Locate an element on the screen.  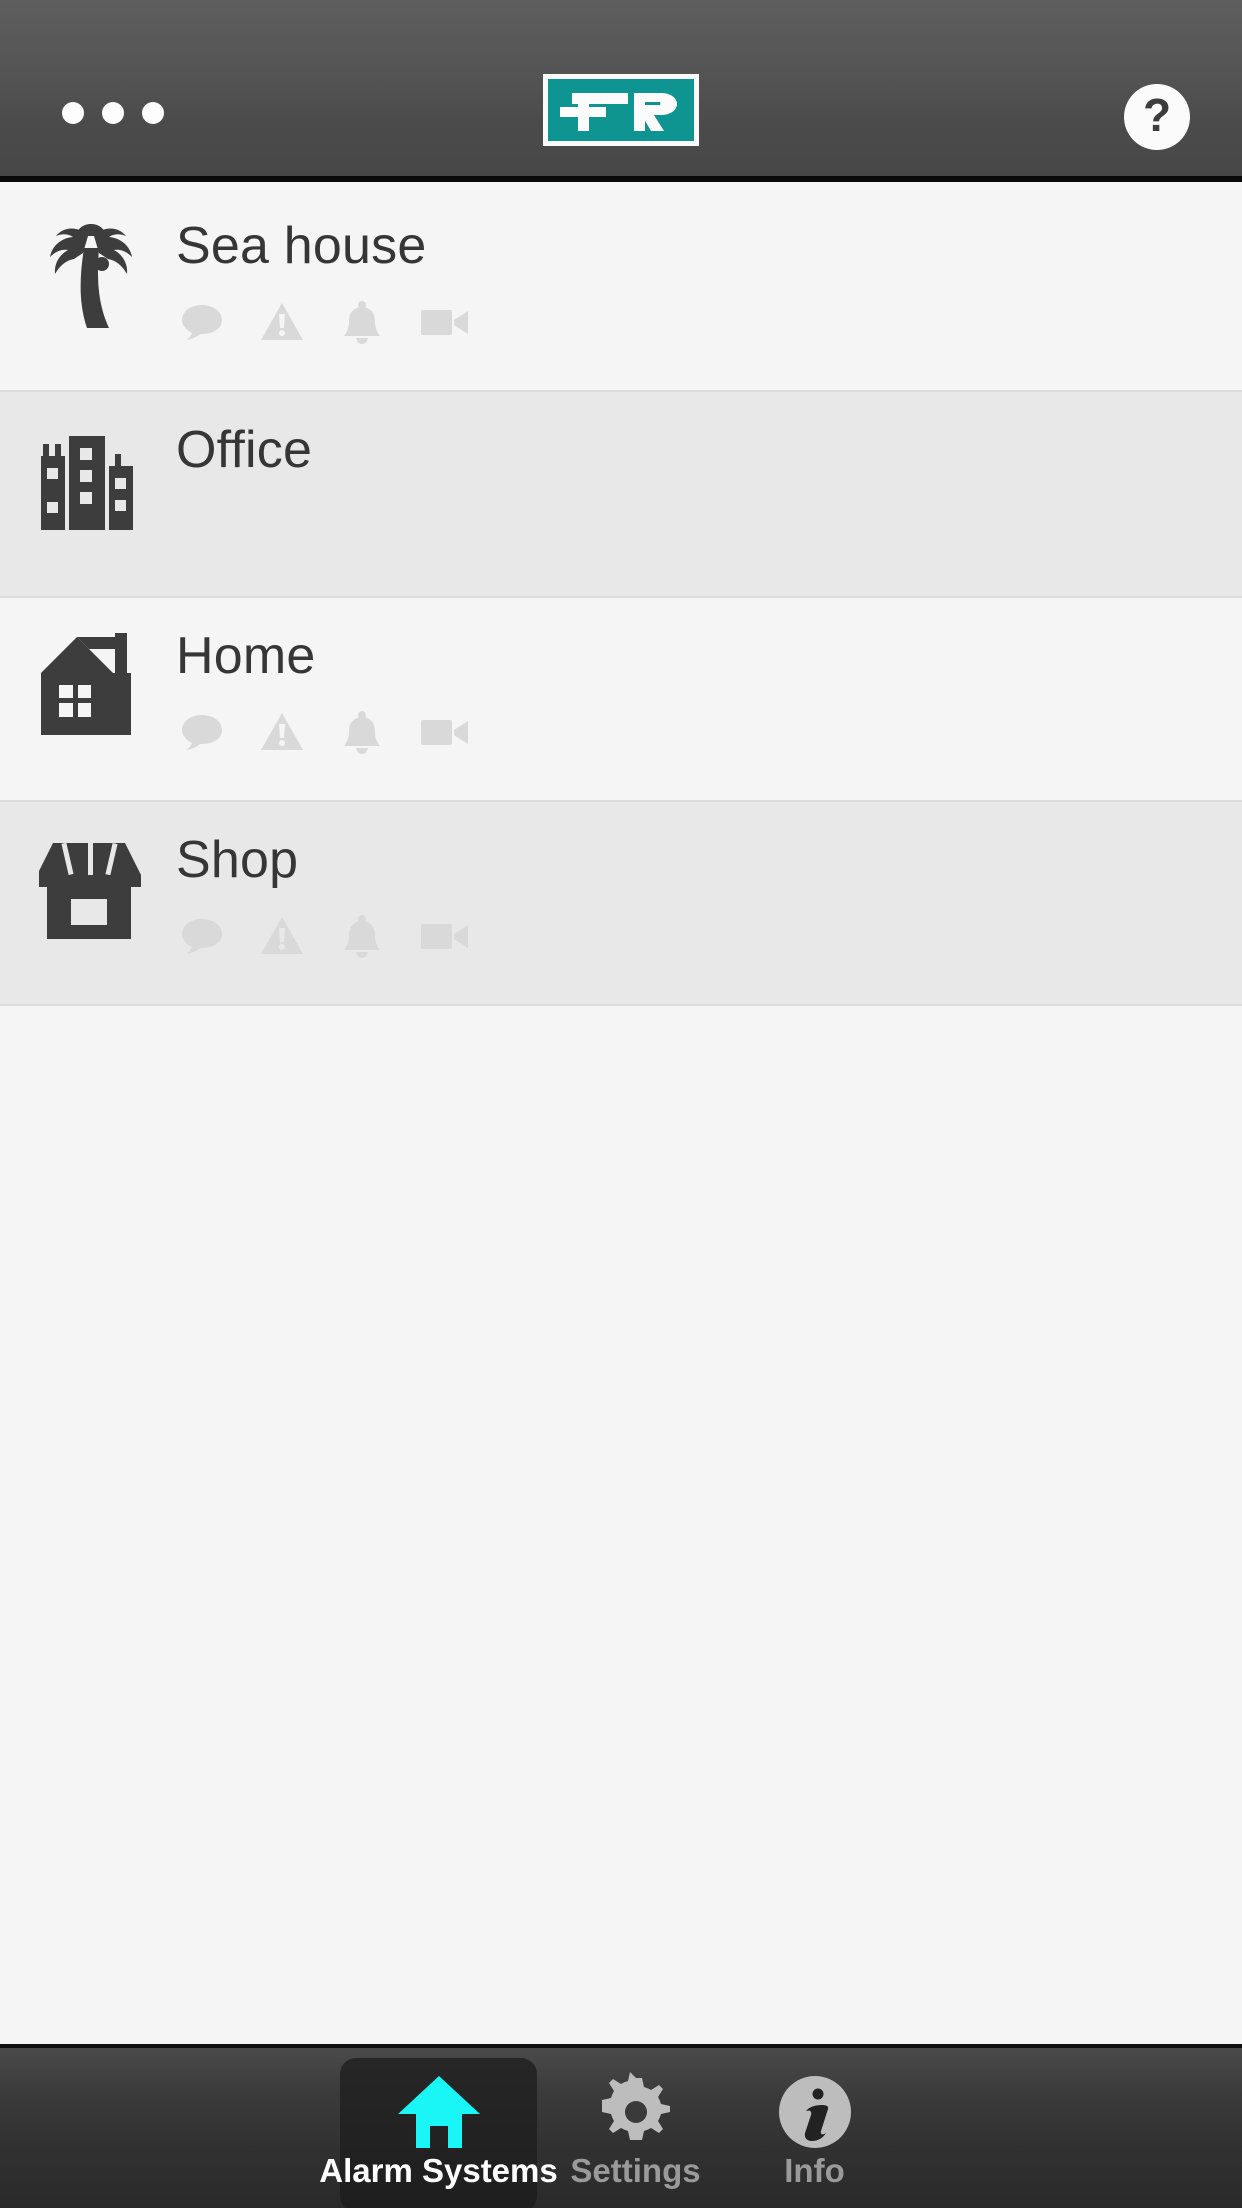
help-button: ? is located at coordinates (1157, 117).